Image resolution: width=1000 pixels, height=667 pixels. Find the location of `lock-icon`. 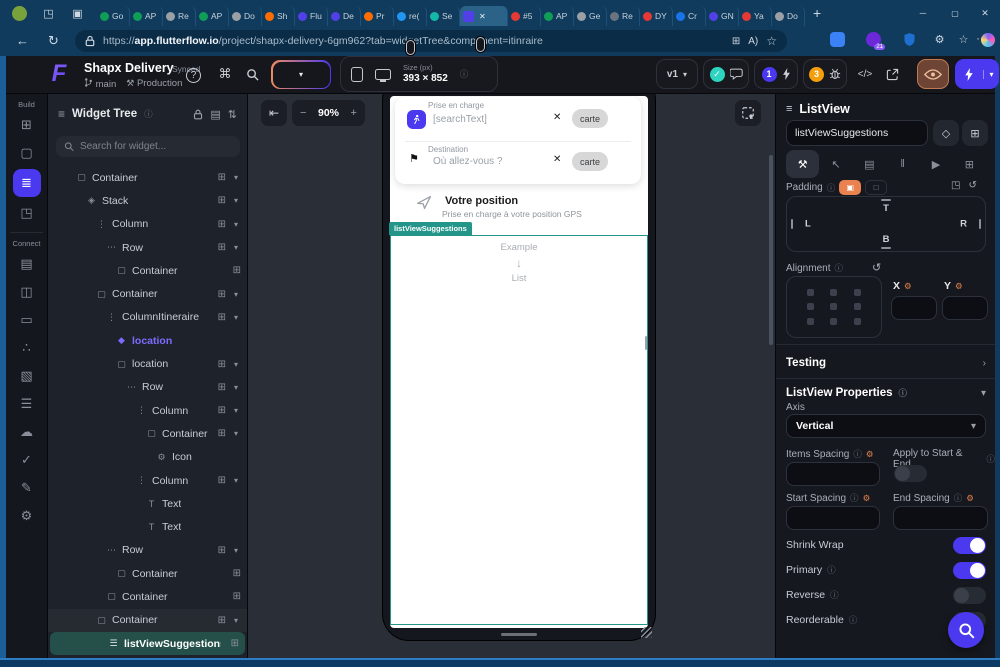

lock-icon is located at coordinates (198, 114).